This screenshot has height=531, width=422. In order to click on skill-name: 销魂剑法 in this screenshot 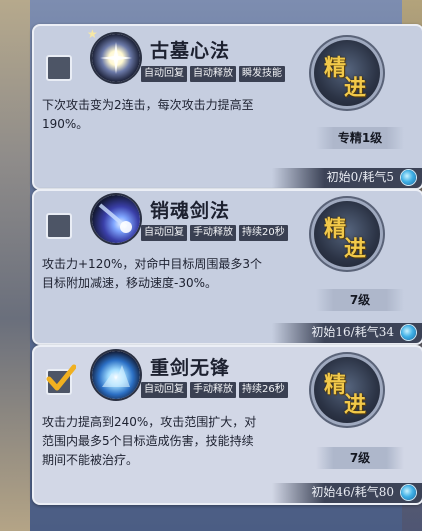, I will do `click(190, 211)`.